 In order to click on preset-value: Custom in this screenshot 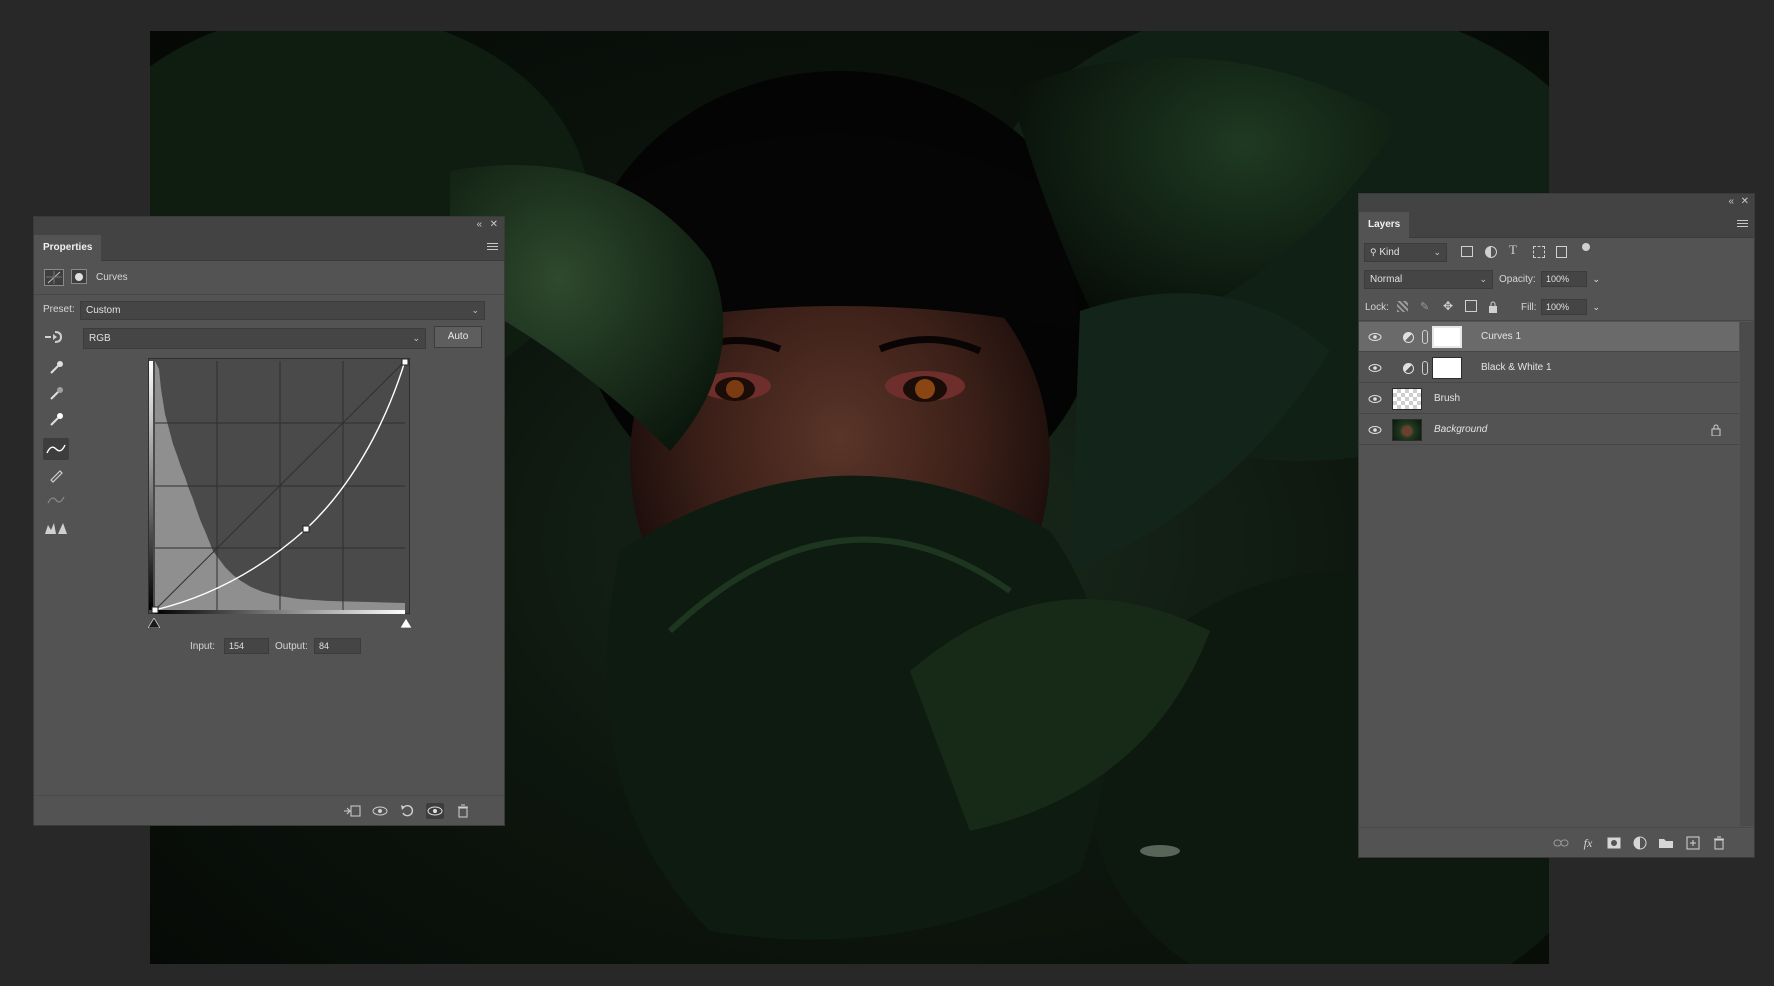, I will do `click(103, 310)`.